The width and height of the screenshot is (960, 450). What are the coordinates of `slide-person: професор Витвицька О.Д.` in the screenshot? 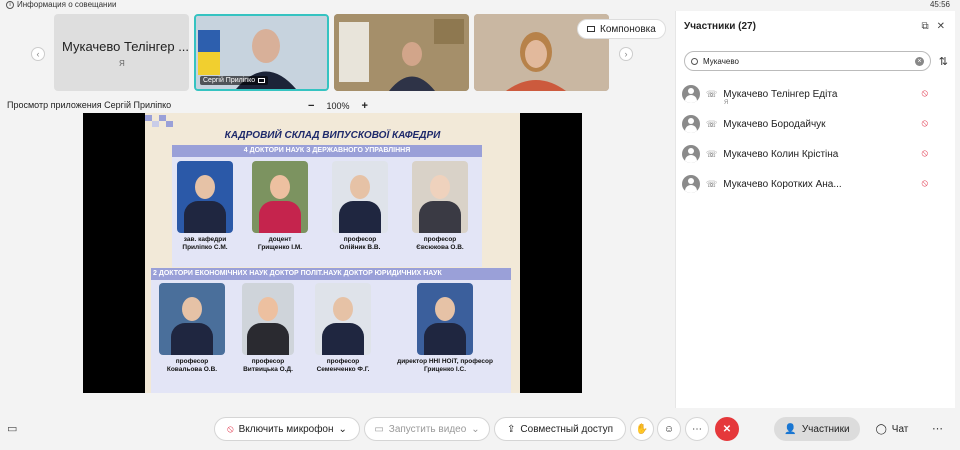 It's located at (268, 328).